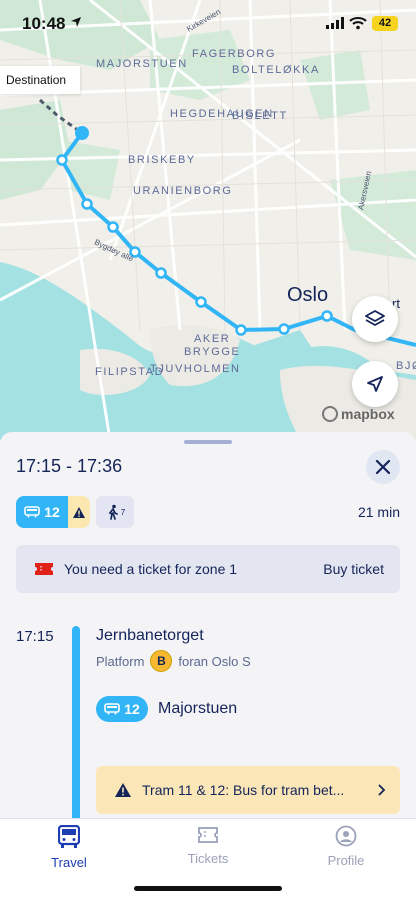 The height and width of the screenshot is (900, 416). What do you see at coordinates (173, 661) in the screenshot?
I see `platform-info: Platform B foran Oslo S` at bounding box center [173, 661].